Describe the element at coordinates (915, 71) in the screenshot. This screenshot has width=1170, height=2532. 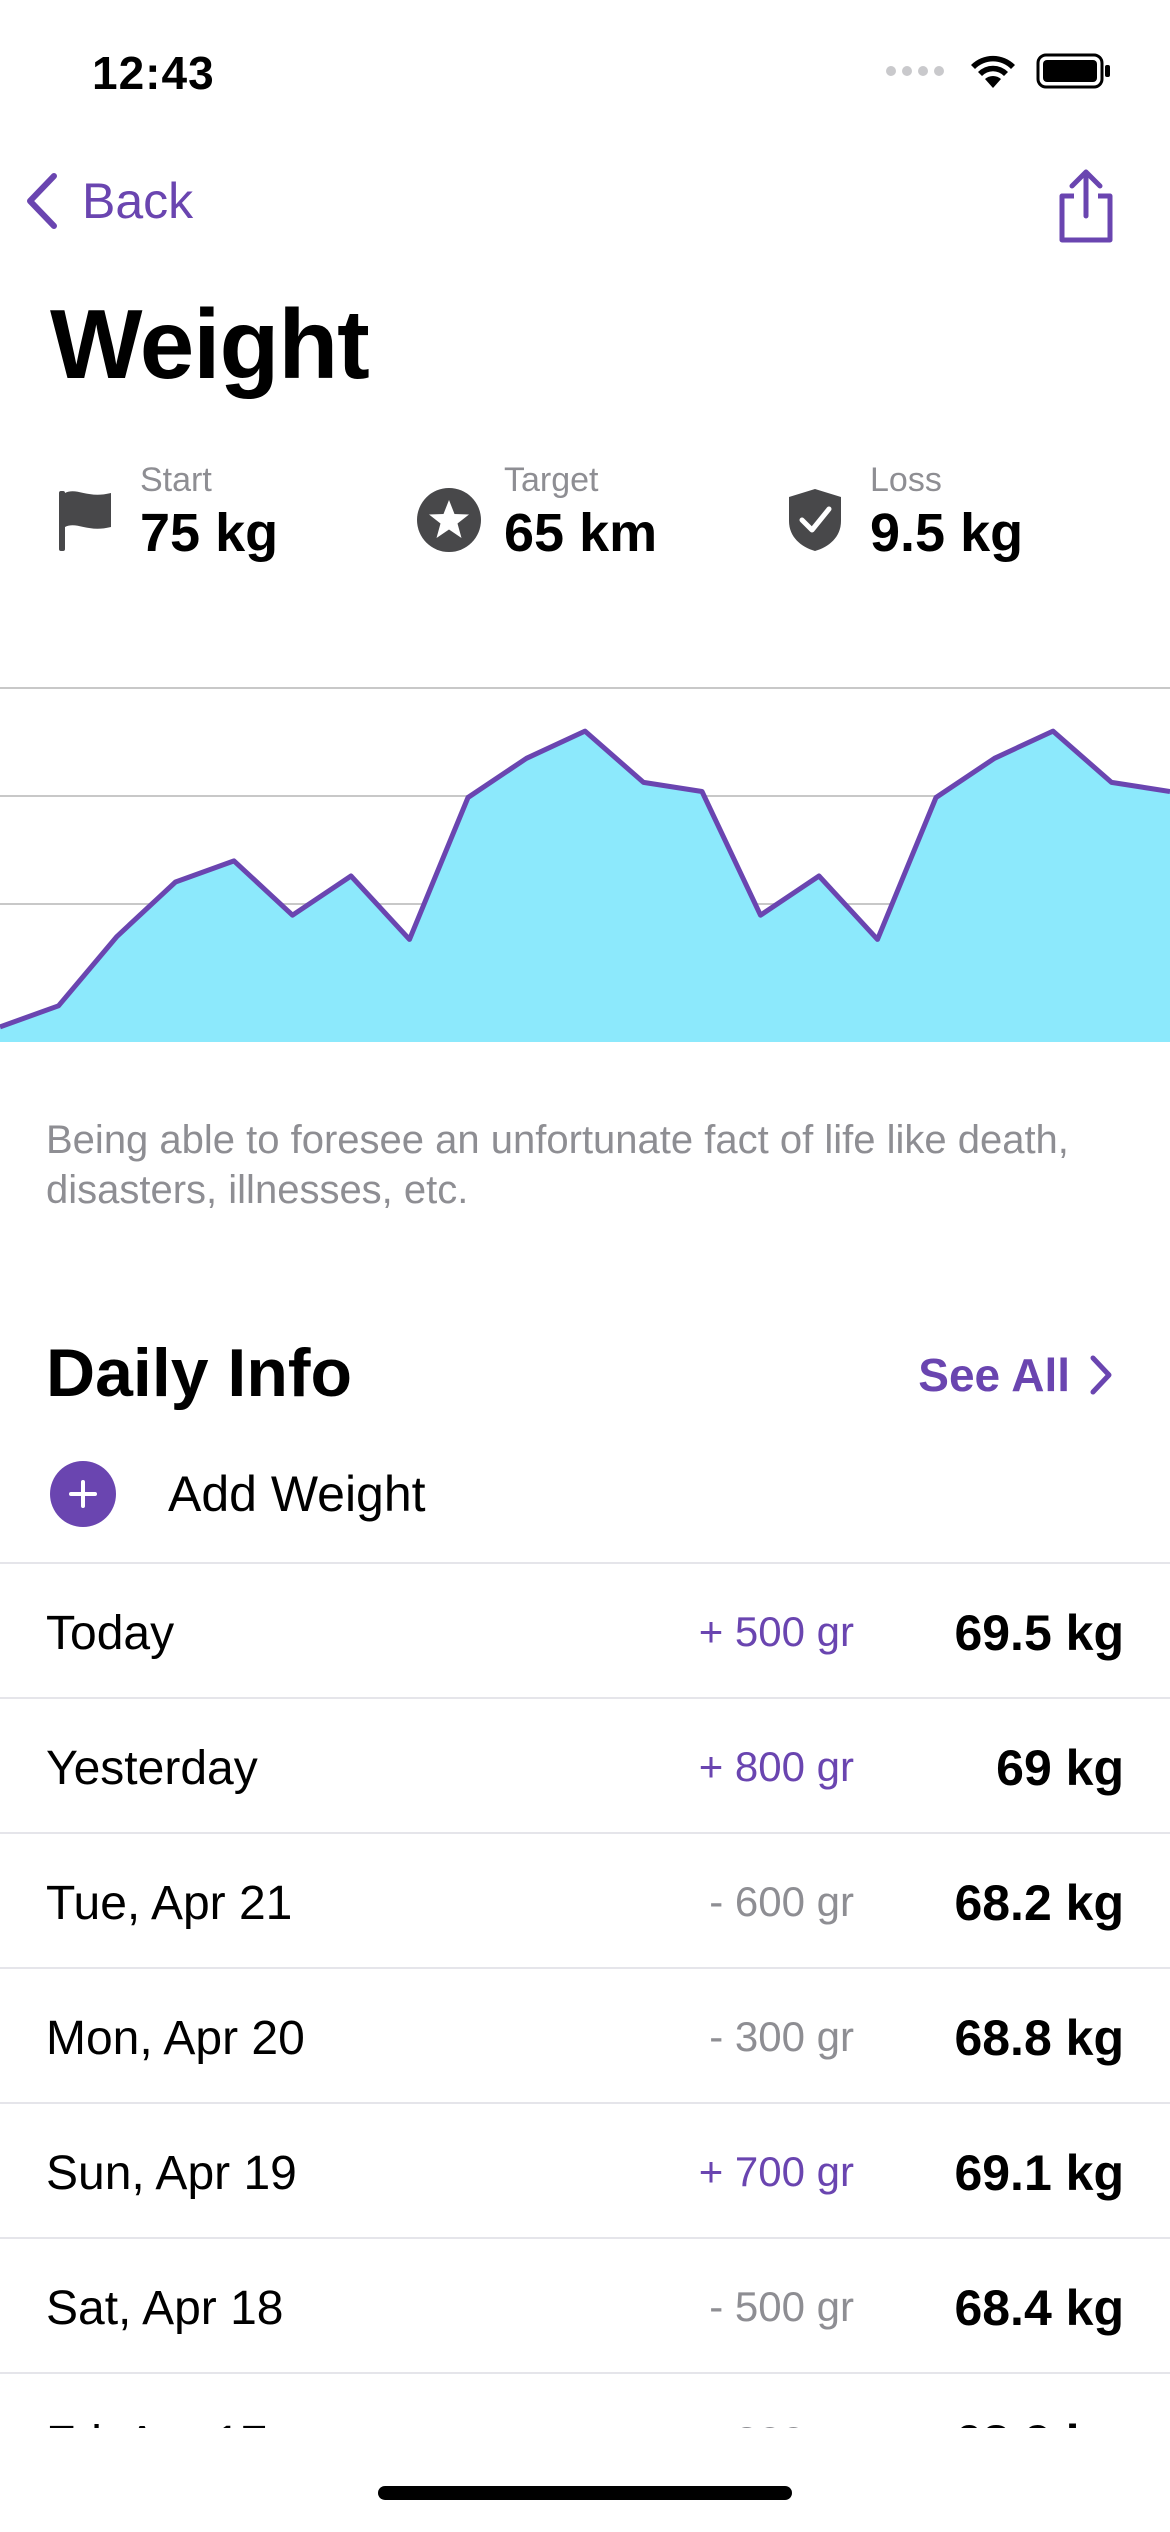
I see `cellular-signal-icon` at that location.